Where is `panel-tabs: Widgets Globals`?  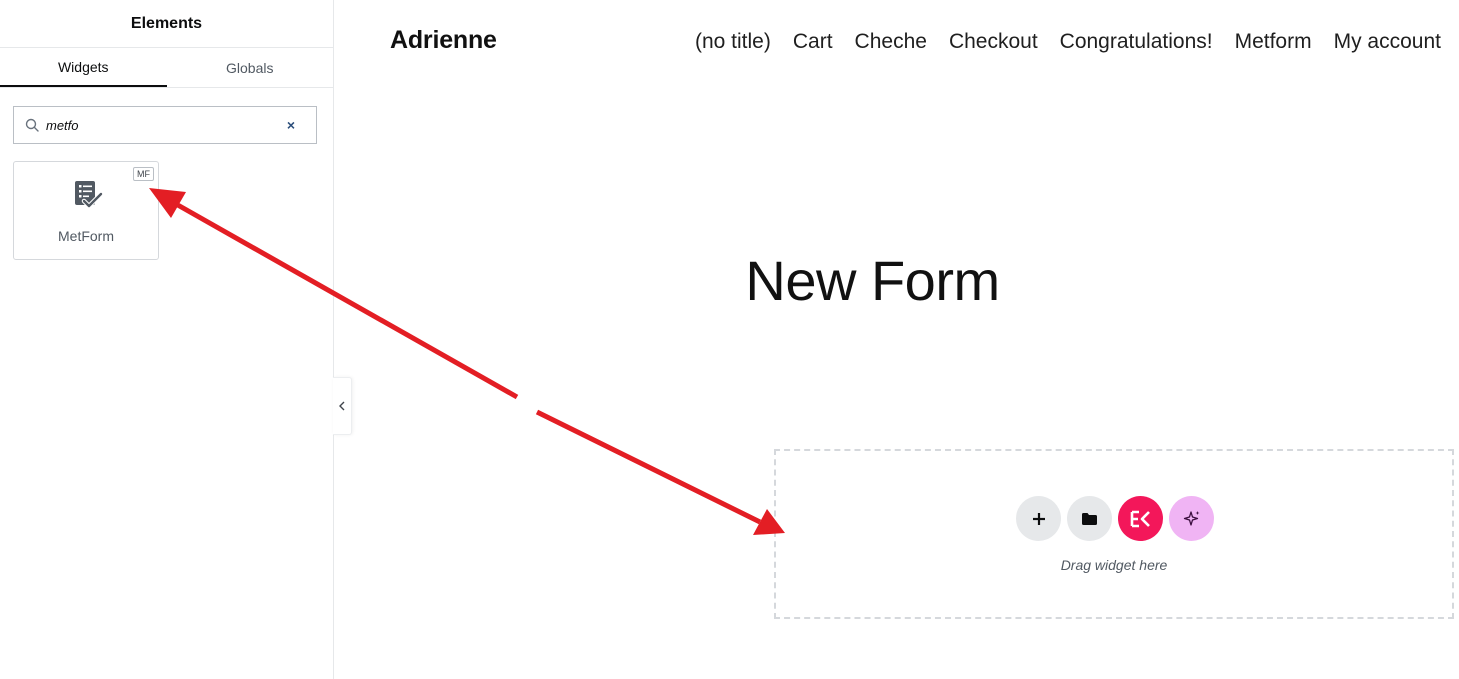 panel-tabs: Widgets Globals is located at coordinates (166, 68).